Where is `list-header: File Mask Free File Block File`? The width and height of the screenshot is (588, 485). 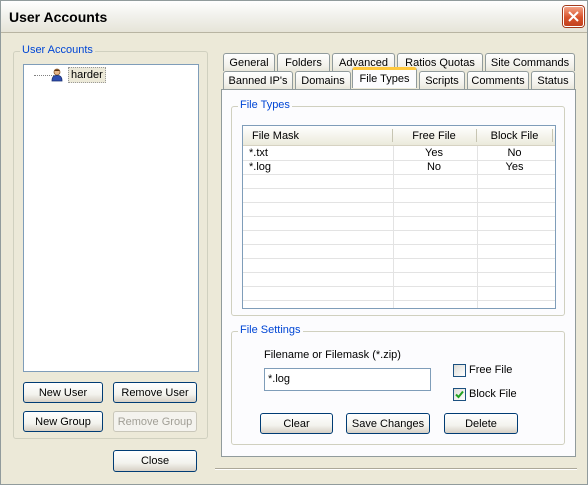
list-header: File Mask Free File Block File is located at coordinates (399, 136).